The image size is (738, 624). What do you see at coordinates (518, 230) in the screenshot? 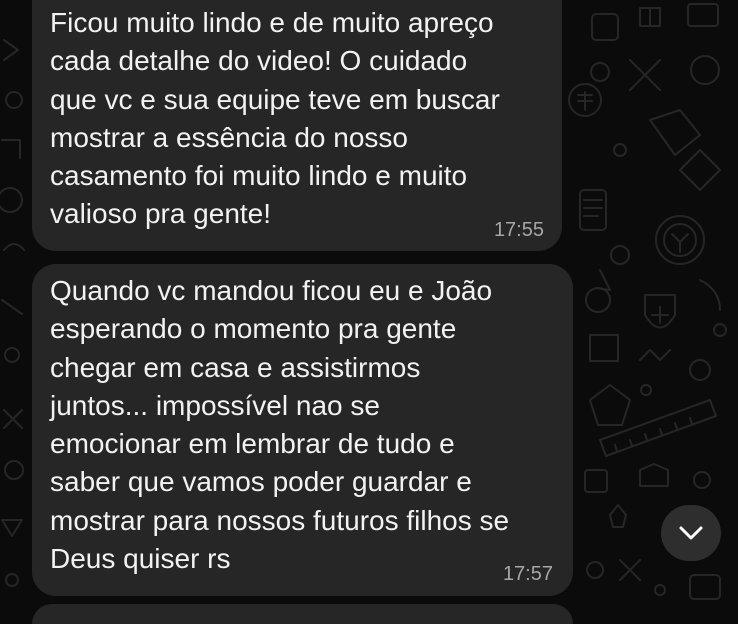
I see `message-timestamp: 17:55` at bounding box center [518, 230].